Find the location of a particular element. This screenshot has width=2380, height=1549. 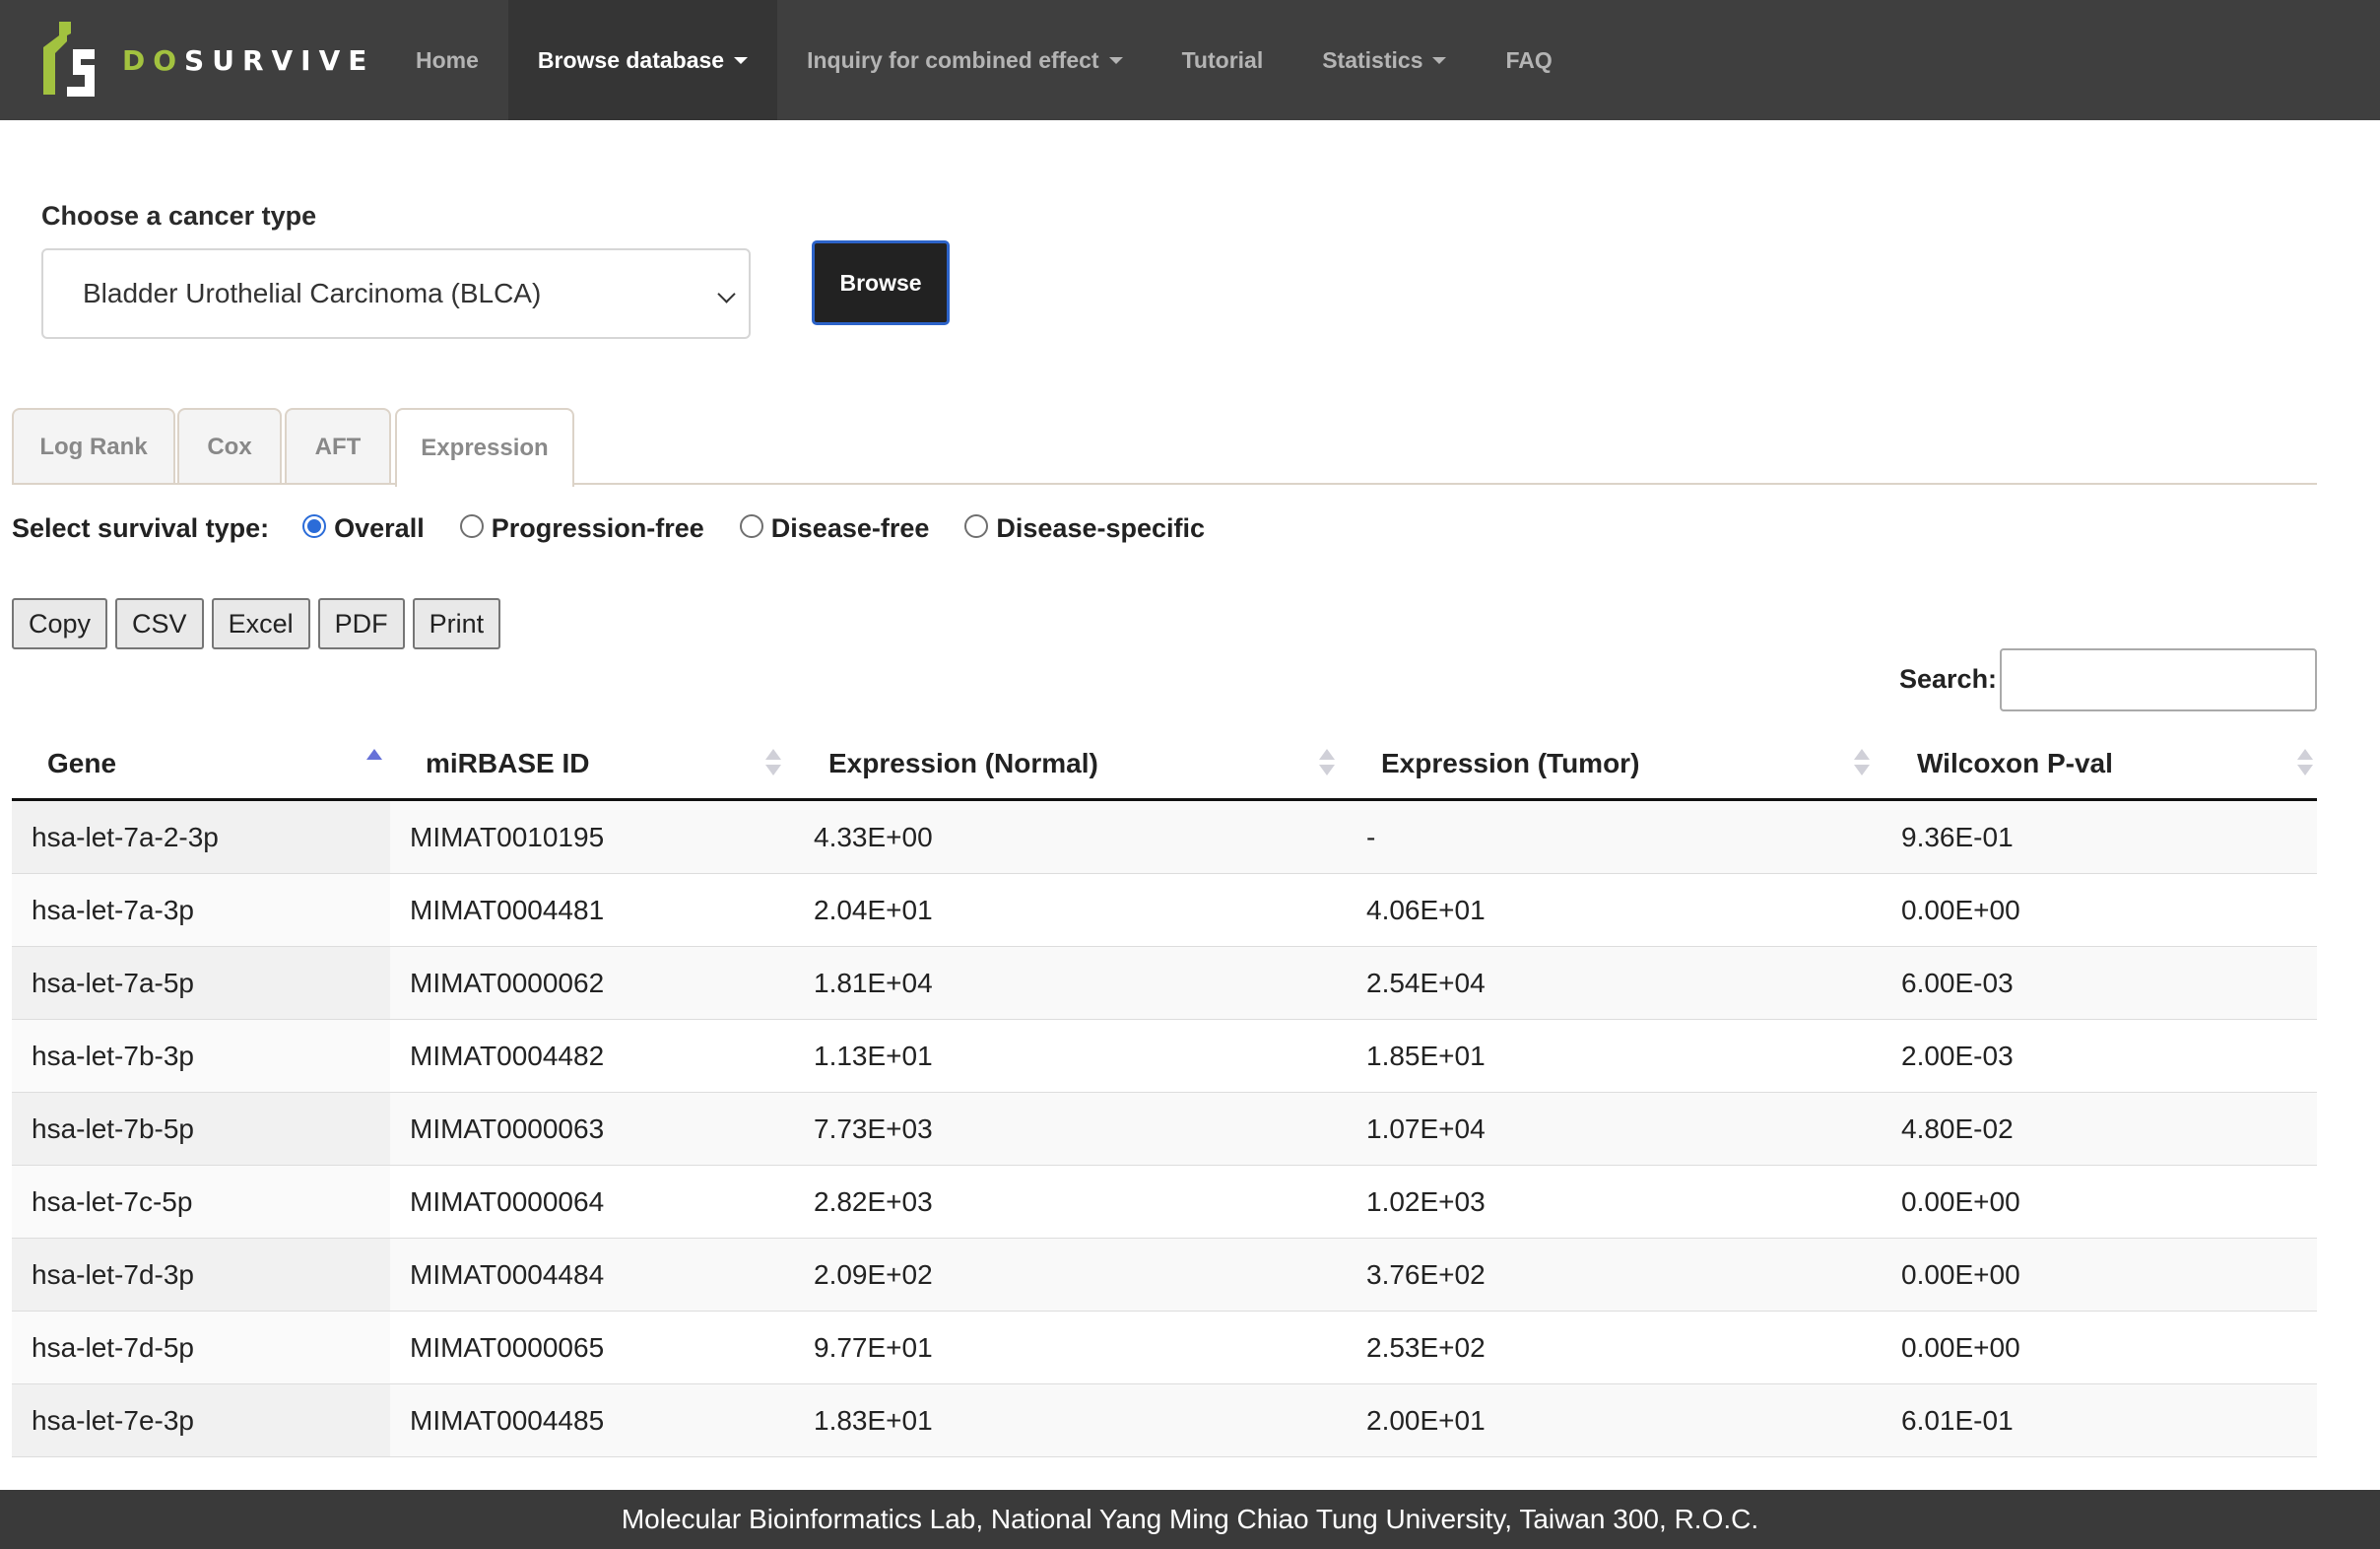

cell-mirbase-id: MIMAT0000065 is located at coordinates (507, 1347).